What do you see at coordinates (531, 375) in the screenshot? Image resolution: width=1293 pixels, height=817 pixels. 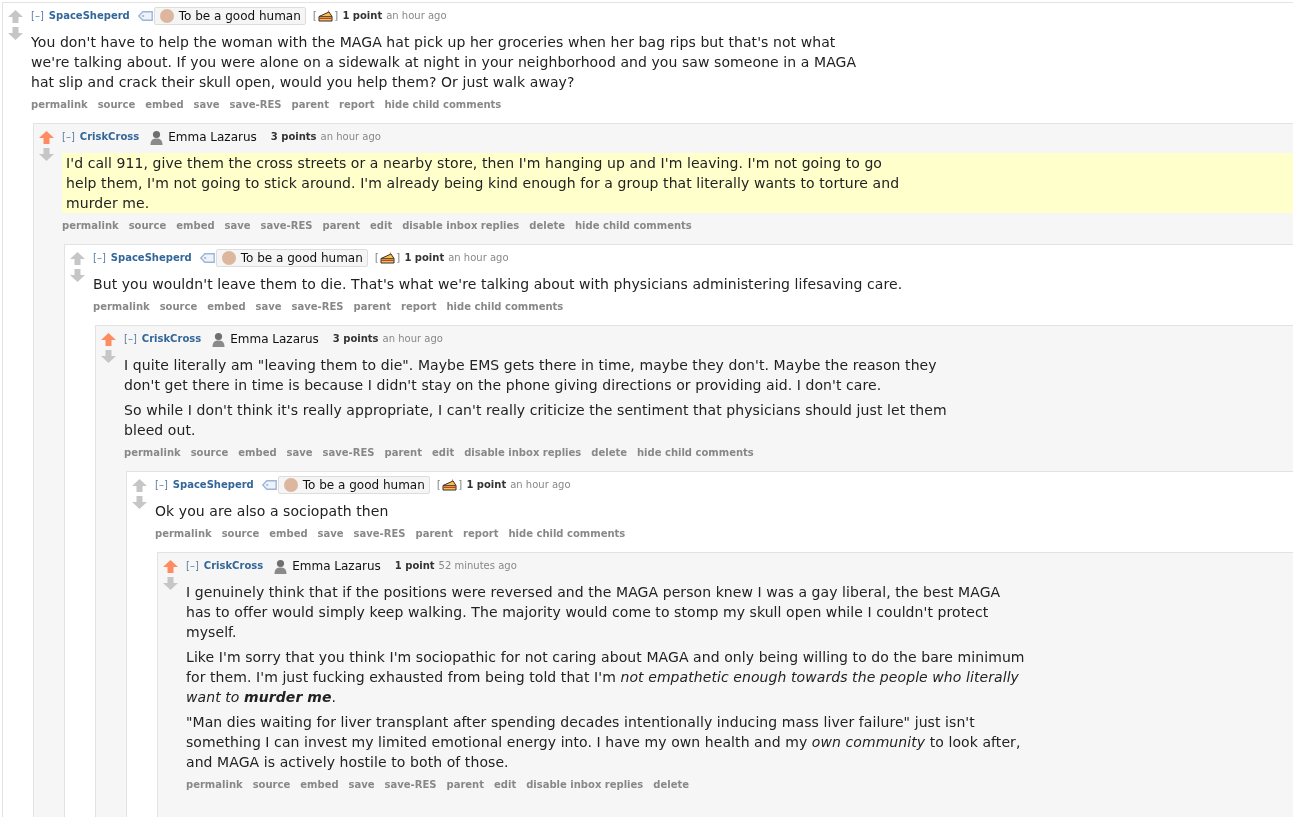 I see `comment-text: I quite literally am "leaving them to die". Maybe EMS gets there in time, maybe they don't. Maybe the reason they don't get there in time is because I didn't stay on the phone giving directions or providing aid. I don't care.` at bounding box center [531, 375].